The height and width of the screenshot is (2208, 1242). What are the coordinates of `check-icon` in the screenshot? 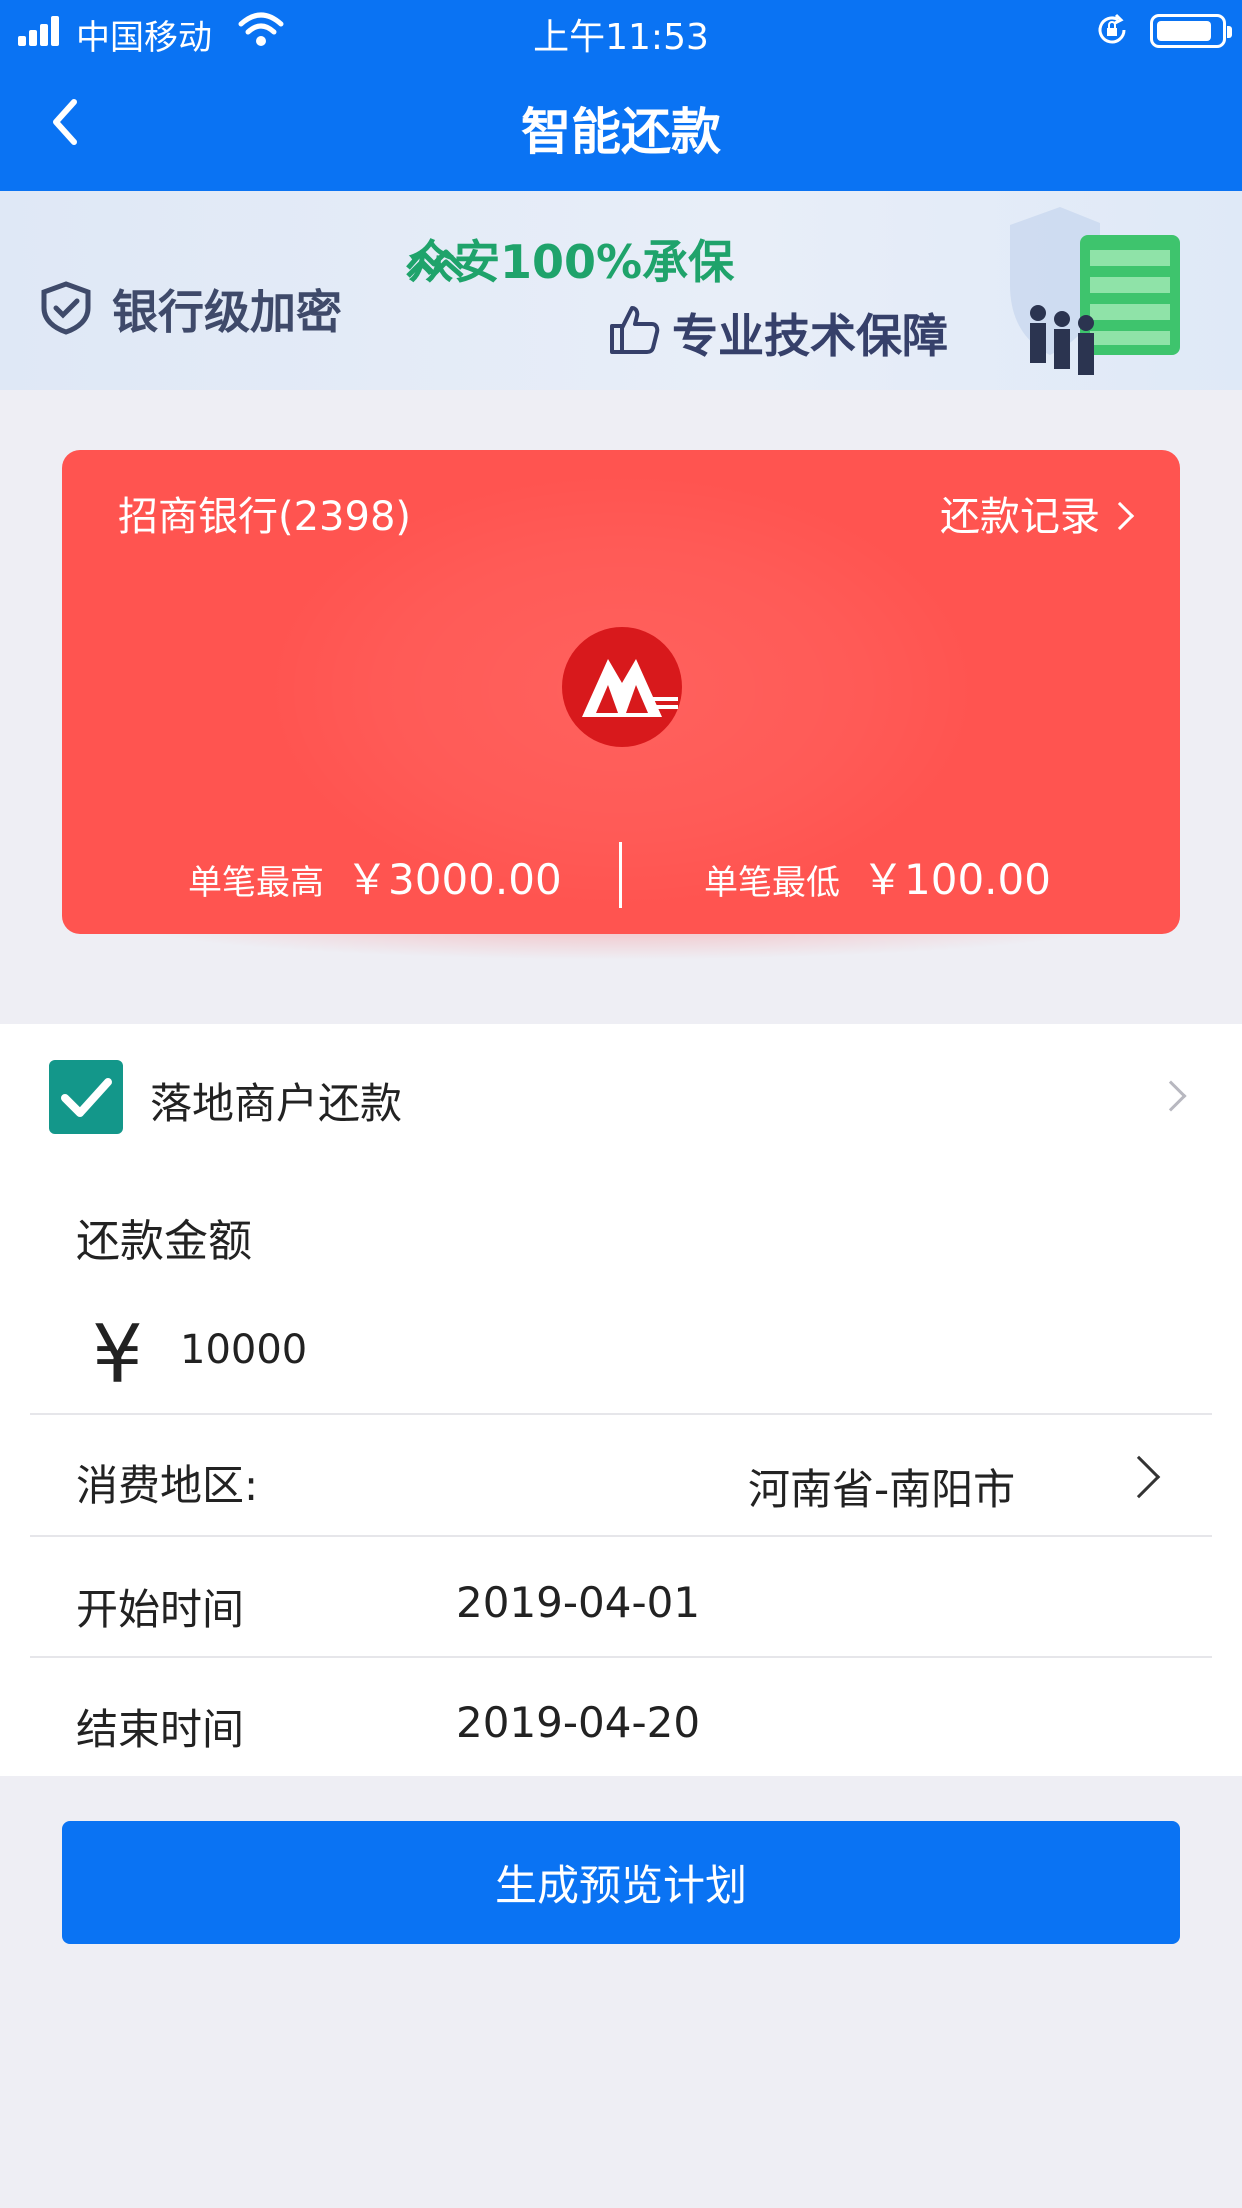 It's located at (86, 1097).